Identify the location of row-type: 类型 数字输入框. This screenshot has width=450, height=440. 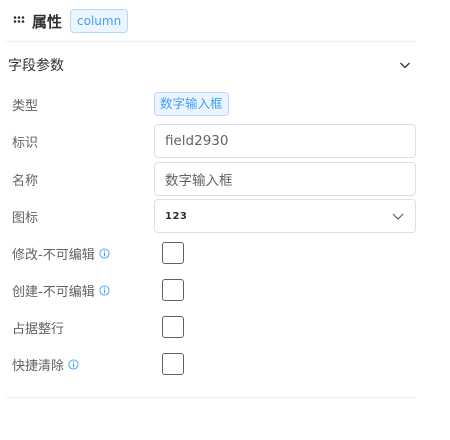
(214, 104).